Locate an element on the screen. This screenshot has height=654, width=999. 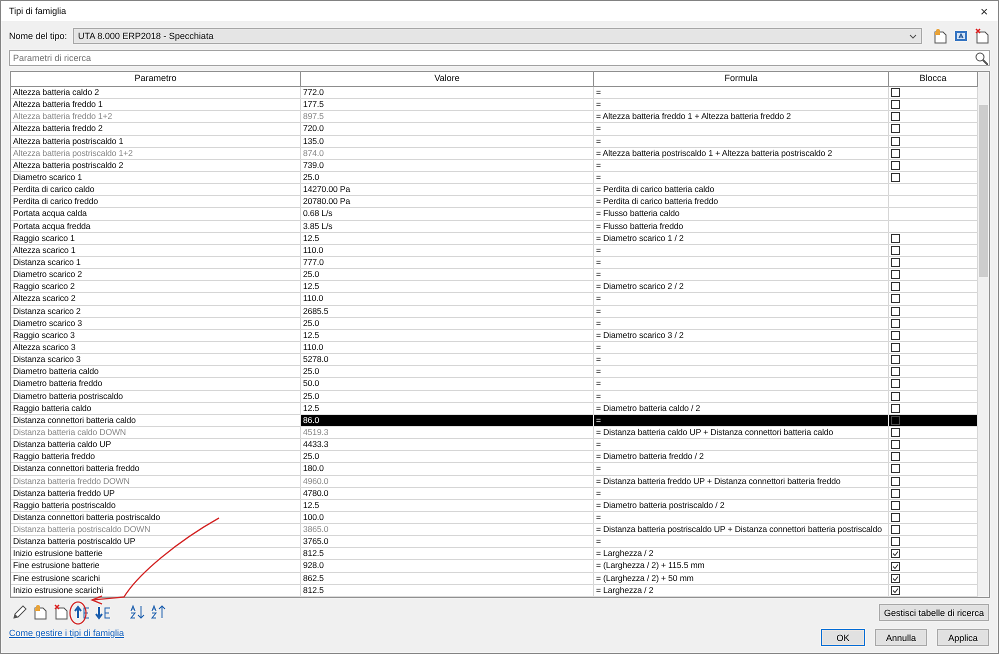
table-cell: 3.85 L/s is located at coordinates (447, 226).